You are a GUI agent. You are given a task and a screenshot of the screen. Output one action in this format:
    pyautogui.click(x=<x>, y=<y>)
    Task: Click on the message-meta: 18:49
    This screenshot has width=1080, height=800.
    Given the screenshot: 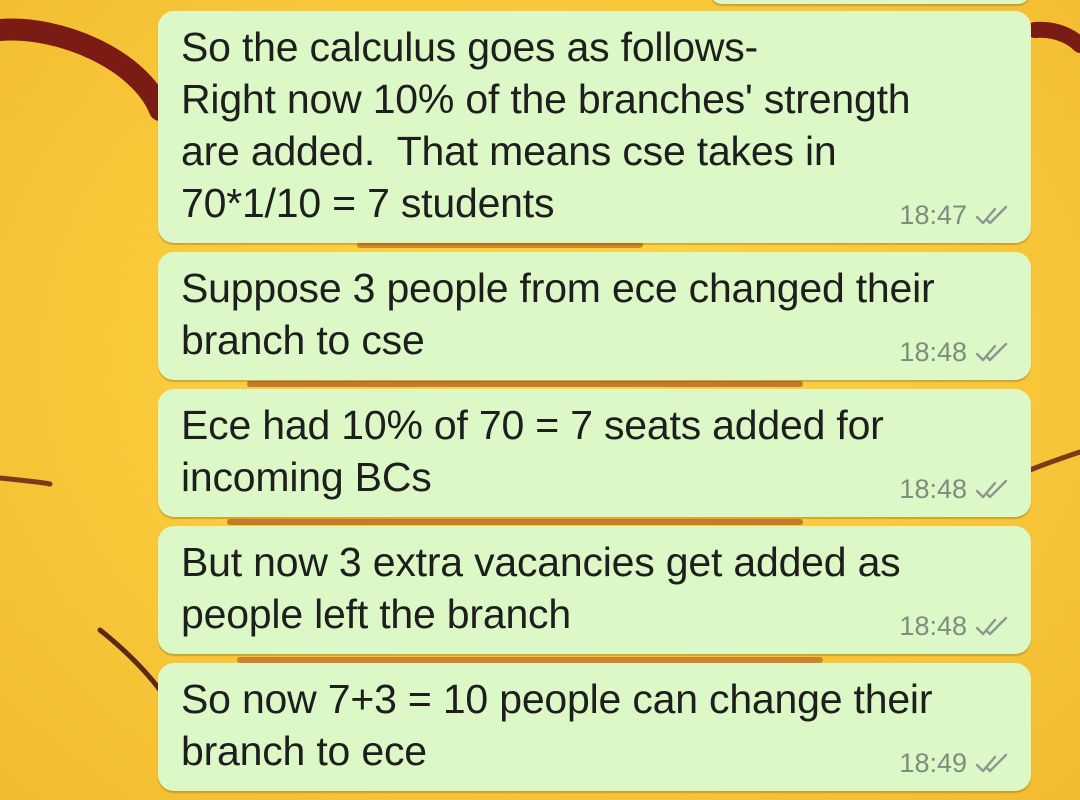 What is the action you would take?
    pyautogui.click(x=954, y=763)
    